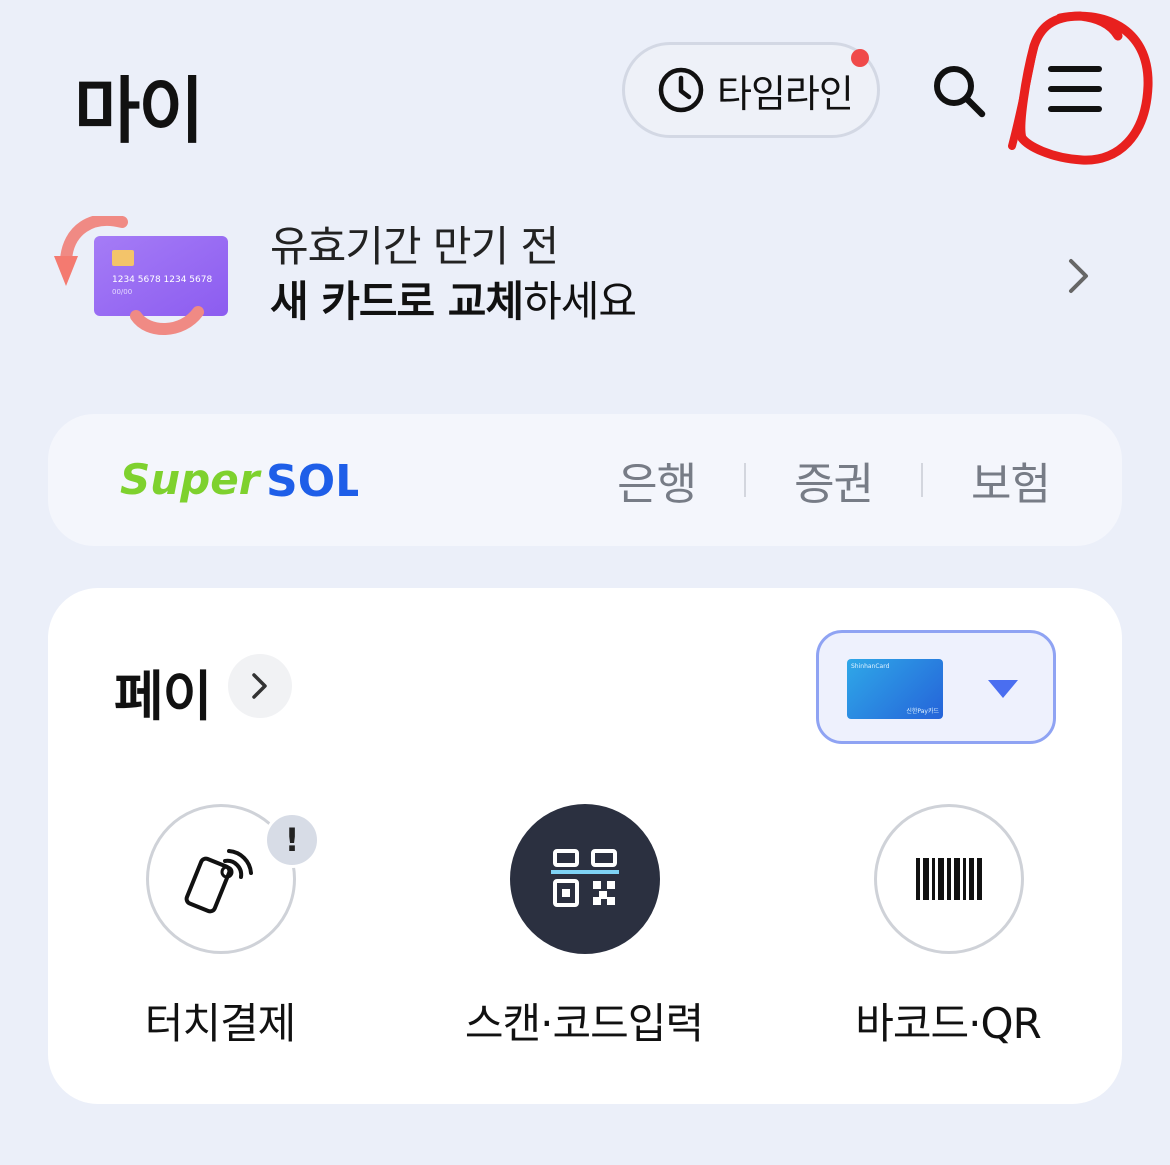  I want to click on banner-line2-bold: 새 카드로 교체, so click(397, 301).